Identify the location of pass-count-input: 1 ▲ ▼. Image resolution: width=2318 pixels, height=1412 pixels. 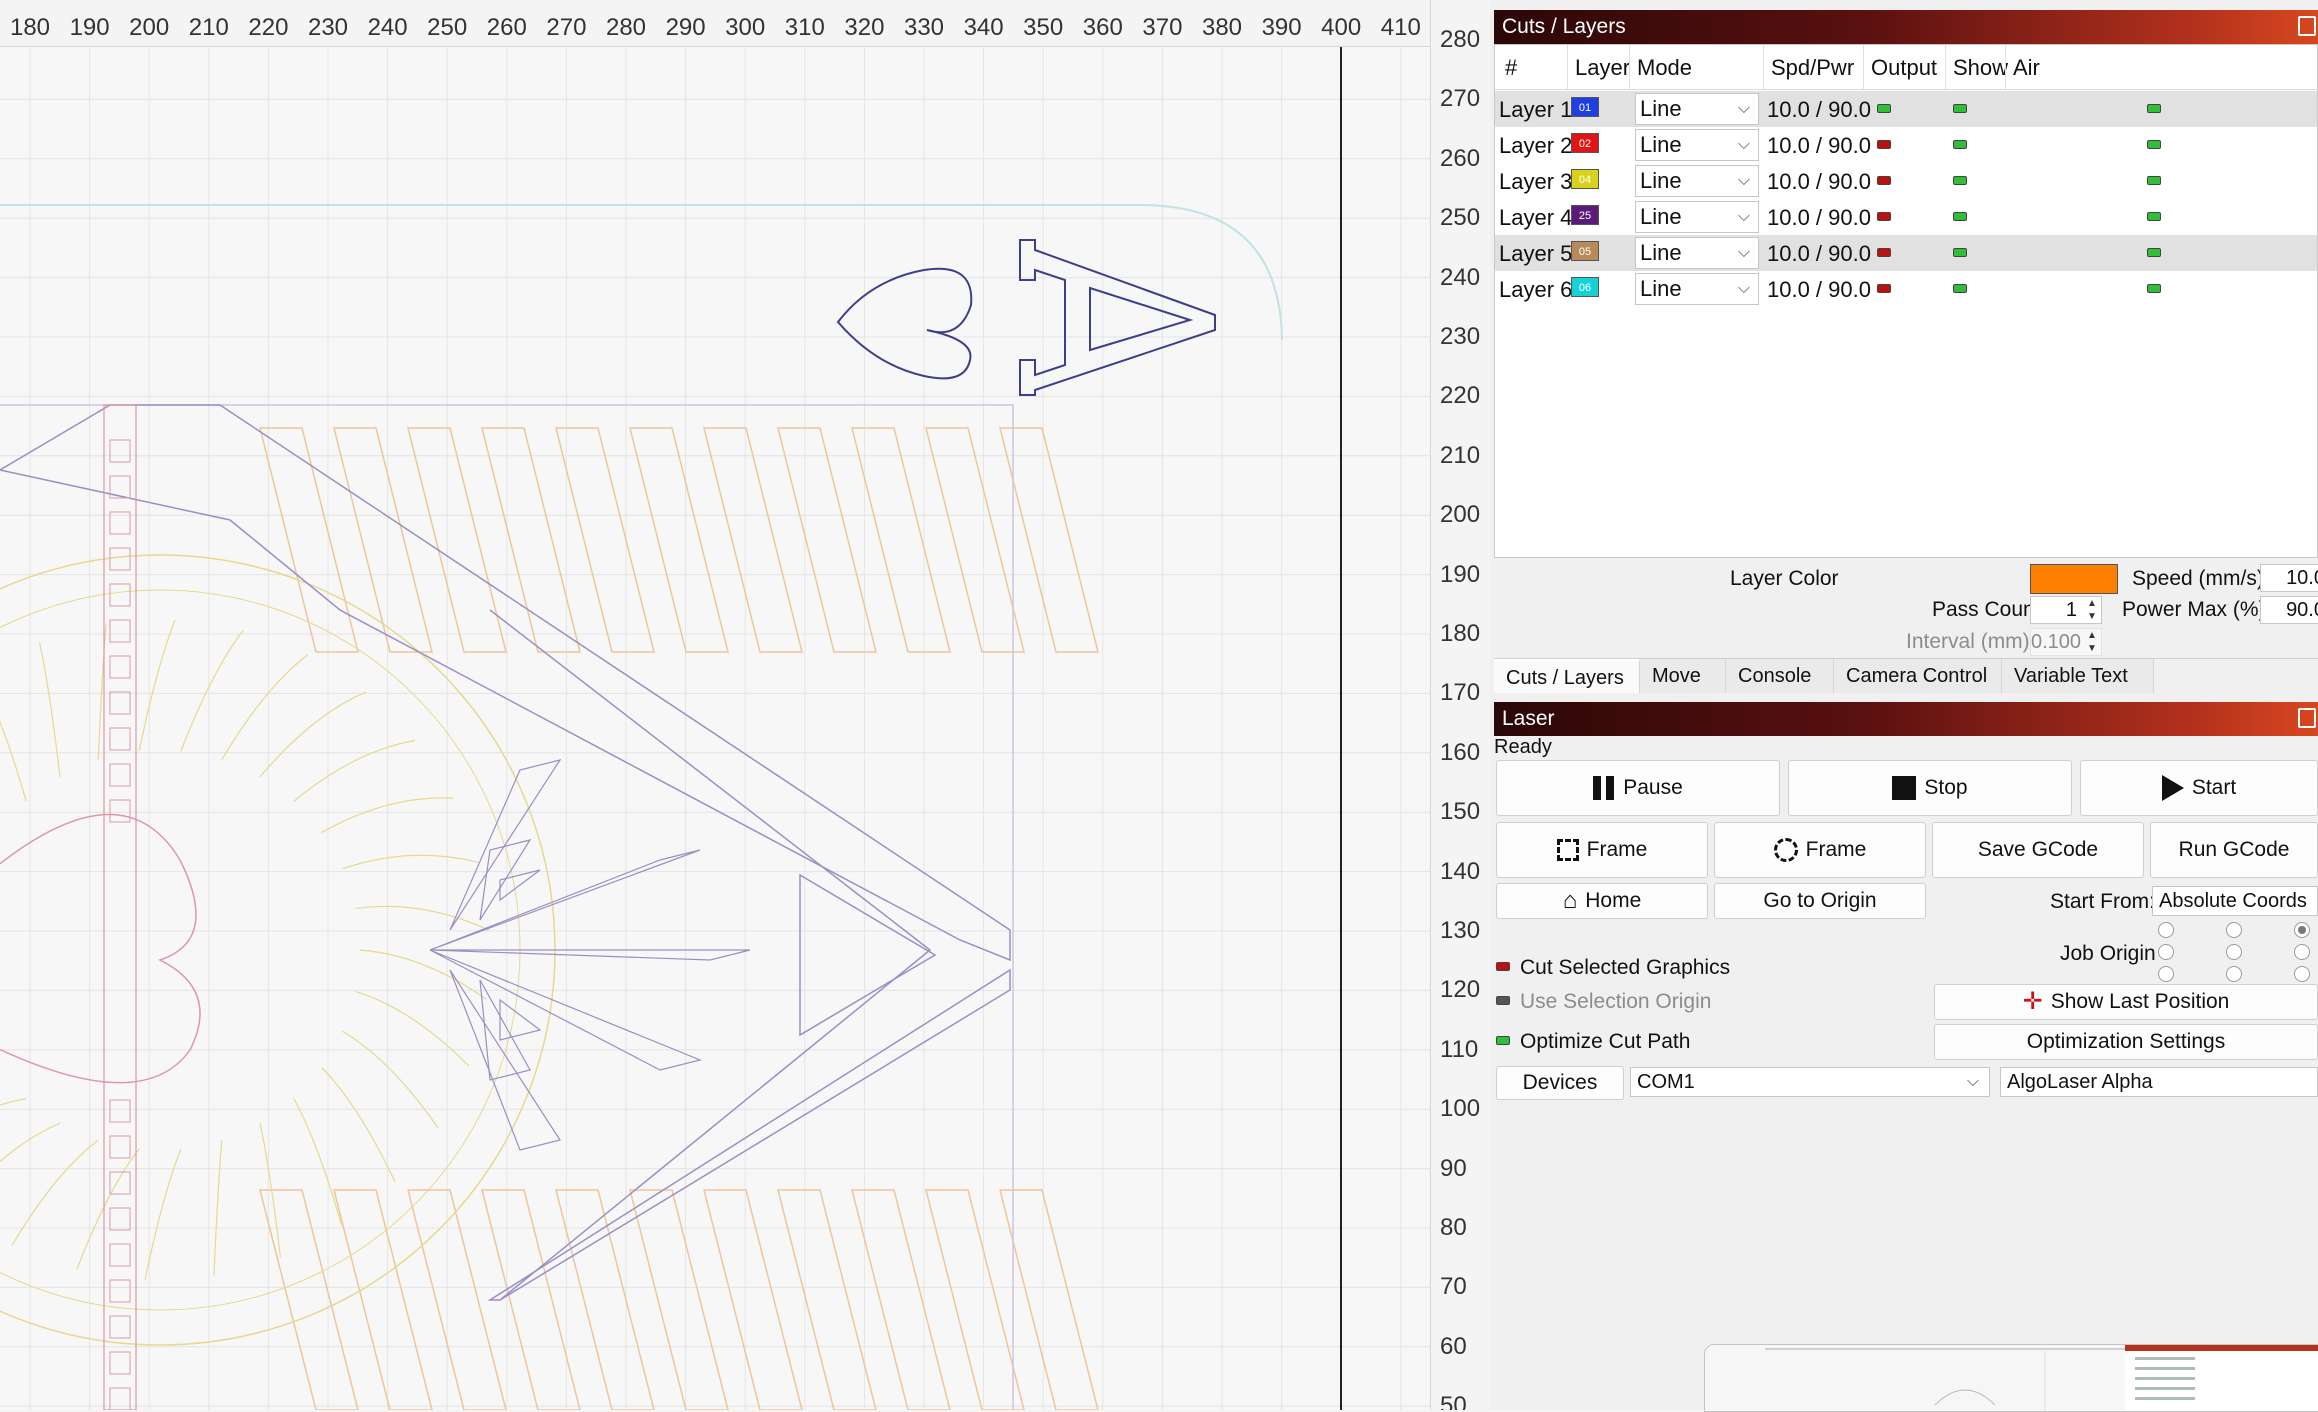
(2066, 610).